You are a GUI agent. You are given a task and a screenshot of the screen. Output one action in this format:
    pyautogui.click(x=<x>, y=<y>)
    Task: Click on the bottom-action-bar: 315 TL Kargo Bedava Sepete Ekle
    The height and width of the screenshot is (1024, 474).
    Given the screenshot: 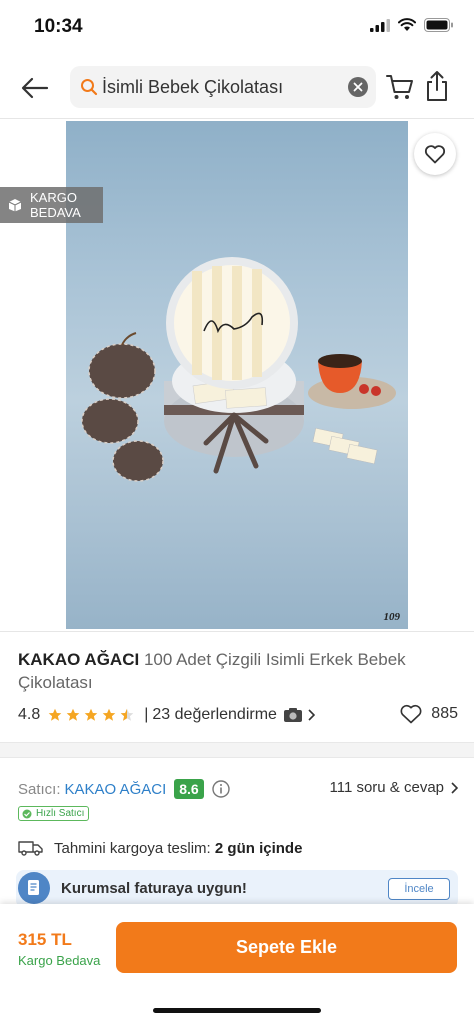 What is the action you would take?
    pyautogui.click(x=237, y=964)
    